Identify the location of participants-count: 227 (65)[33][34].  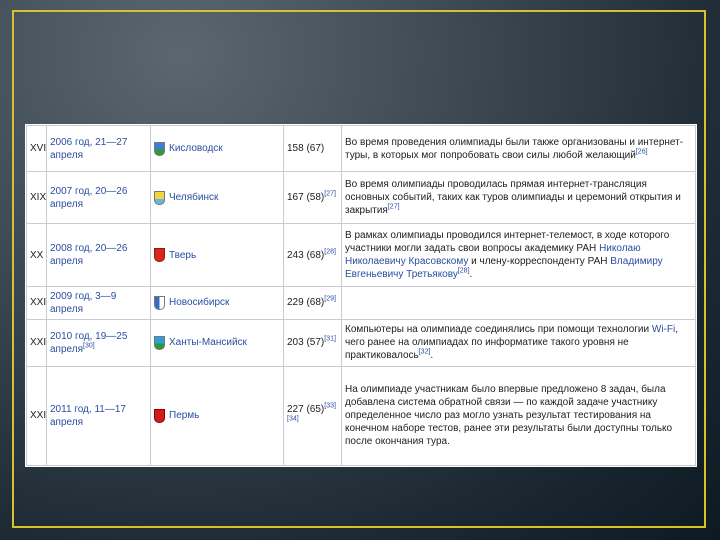
(312, 416).